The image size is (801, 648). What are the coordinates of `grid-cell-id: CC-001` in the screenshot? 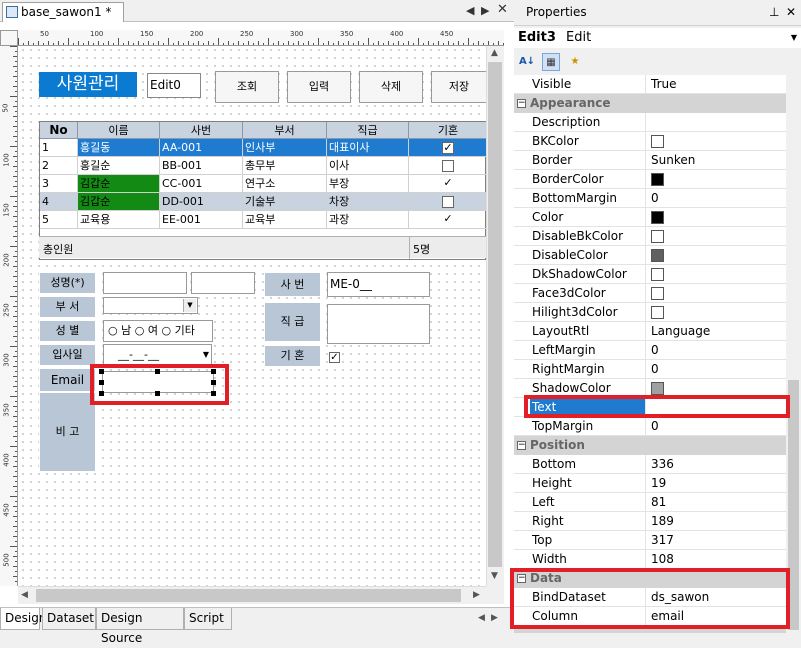 It's located at (201, 184).